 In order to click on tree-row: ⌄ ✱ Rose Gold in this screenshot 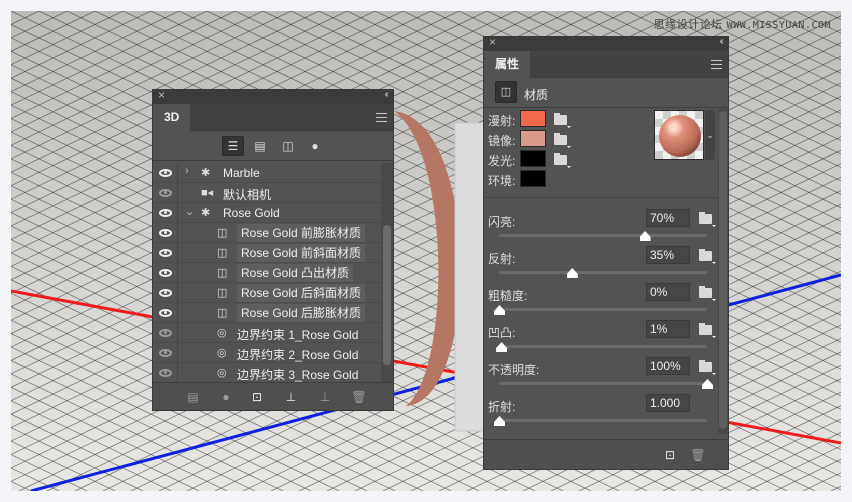, I will do `click(267, 213)`.